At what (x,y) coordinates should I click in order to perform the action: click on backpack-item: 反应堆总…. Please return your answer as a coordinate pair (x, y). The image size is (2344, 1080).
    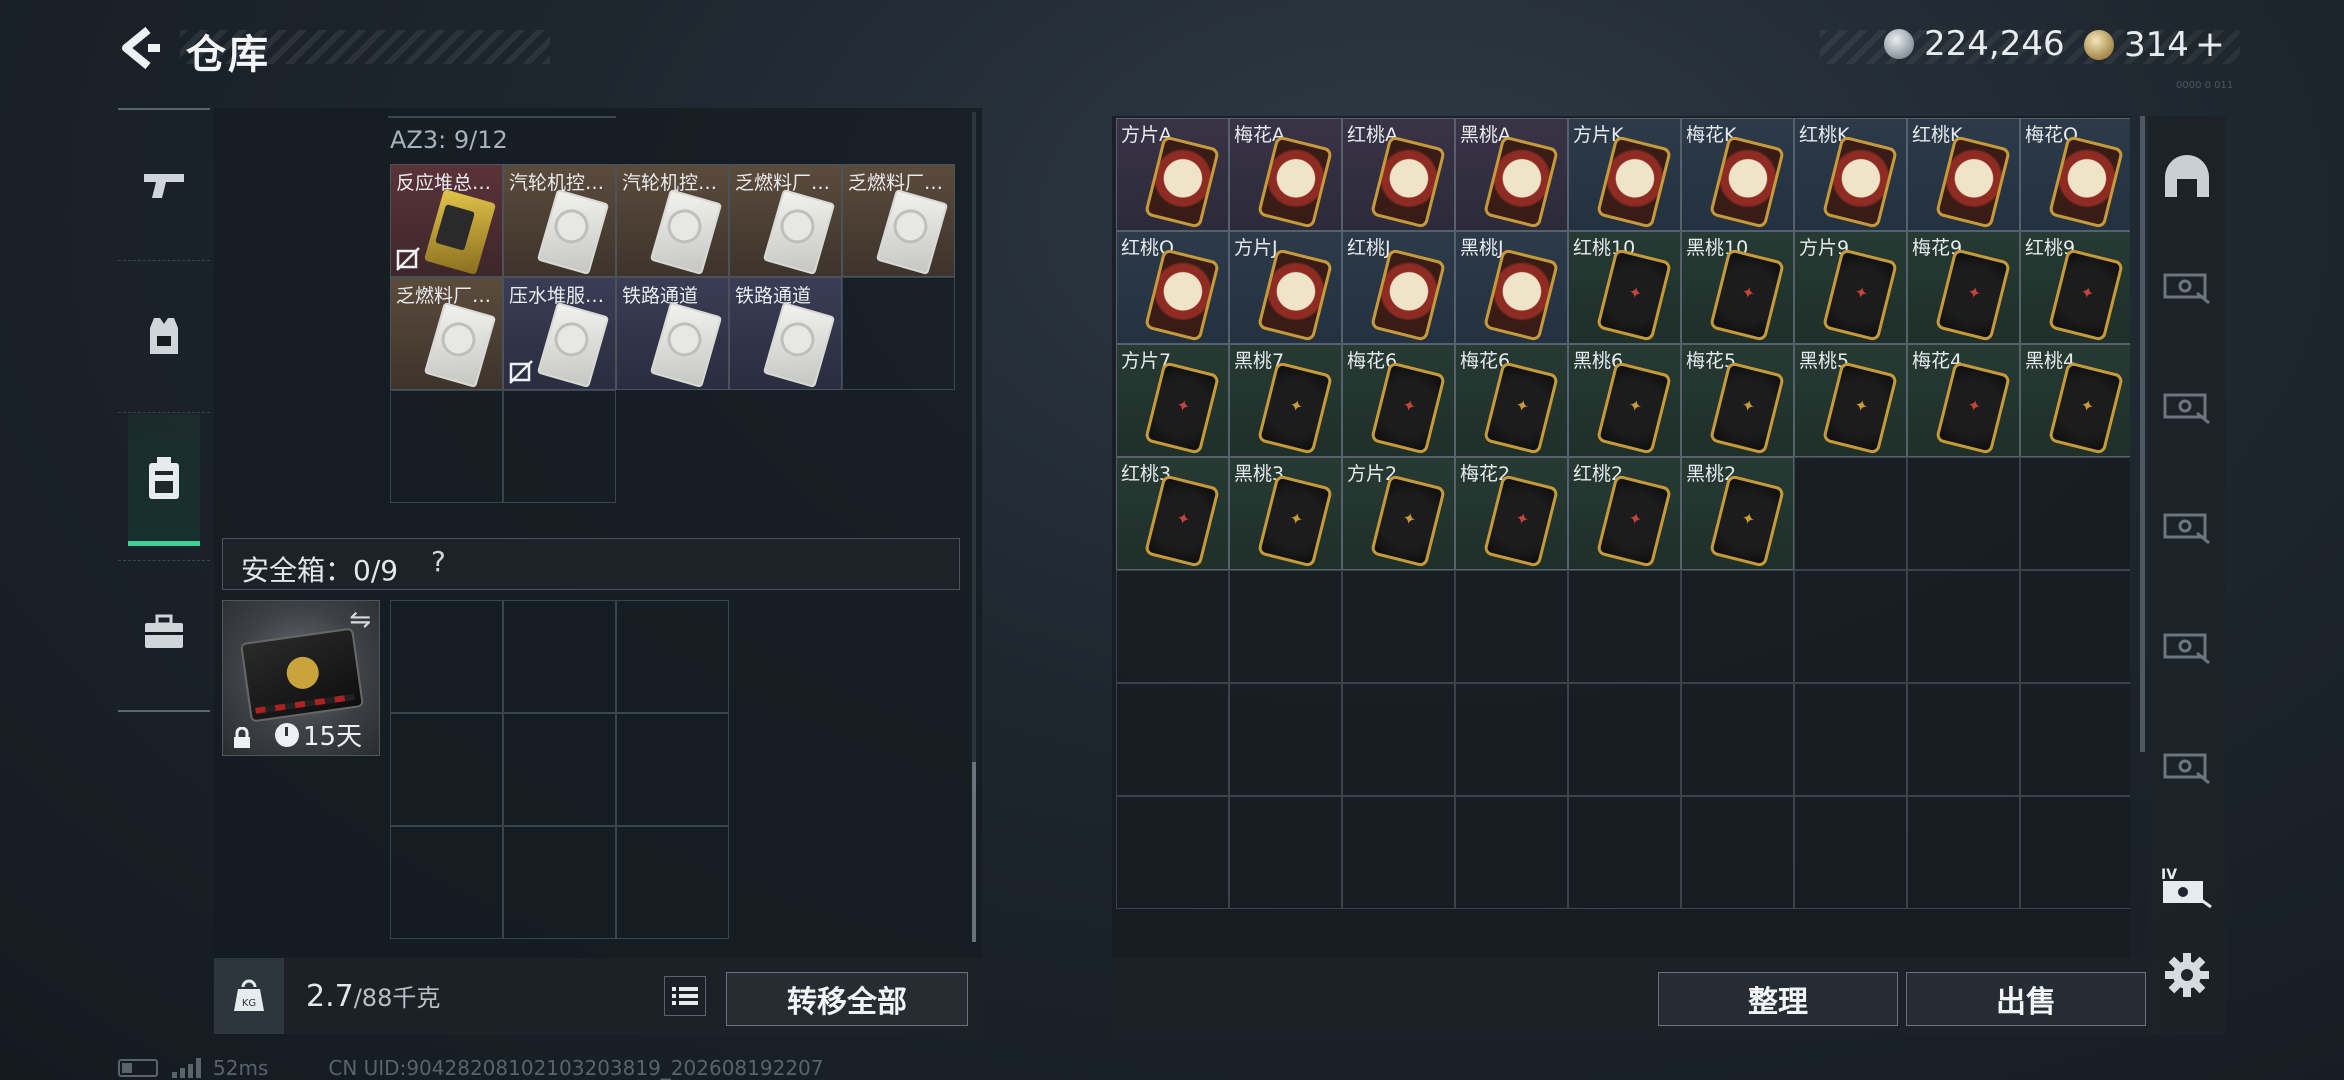
    Looking at the image, I should click on (446, 220).